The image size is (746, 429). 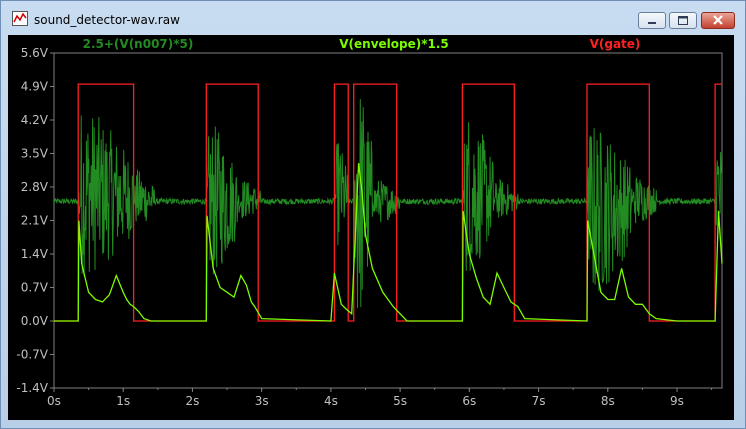 I want to click on maximize-icon, so click(x=683, y=20).